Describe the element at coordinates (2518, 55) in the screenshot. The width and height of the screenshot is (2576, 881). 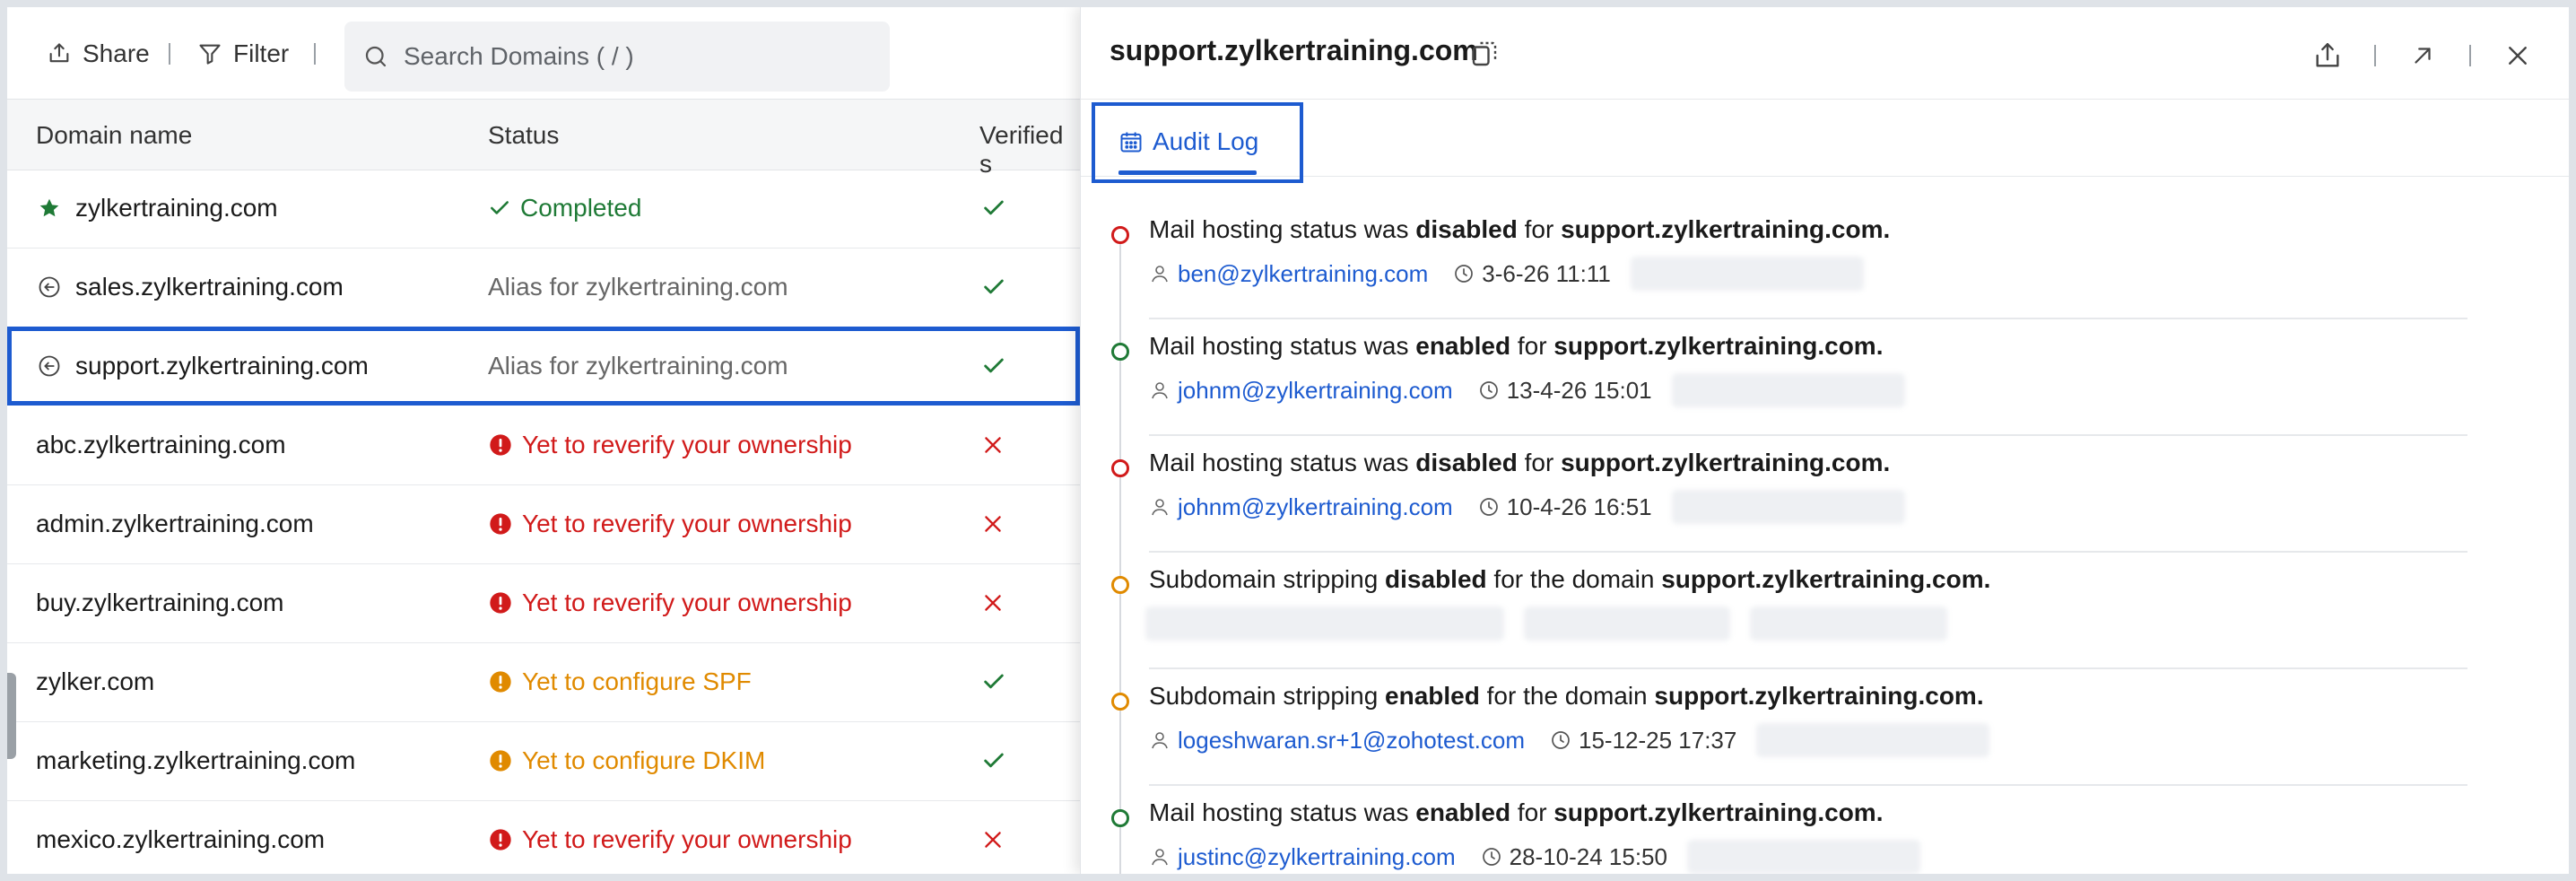
I see `close-icon` at that location.